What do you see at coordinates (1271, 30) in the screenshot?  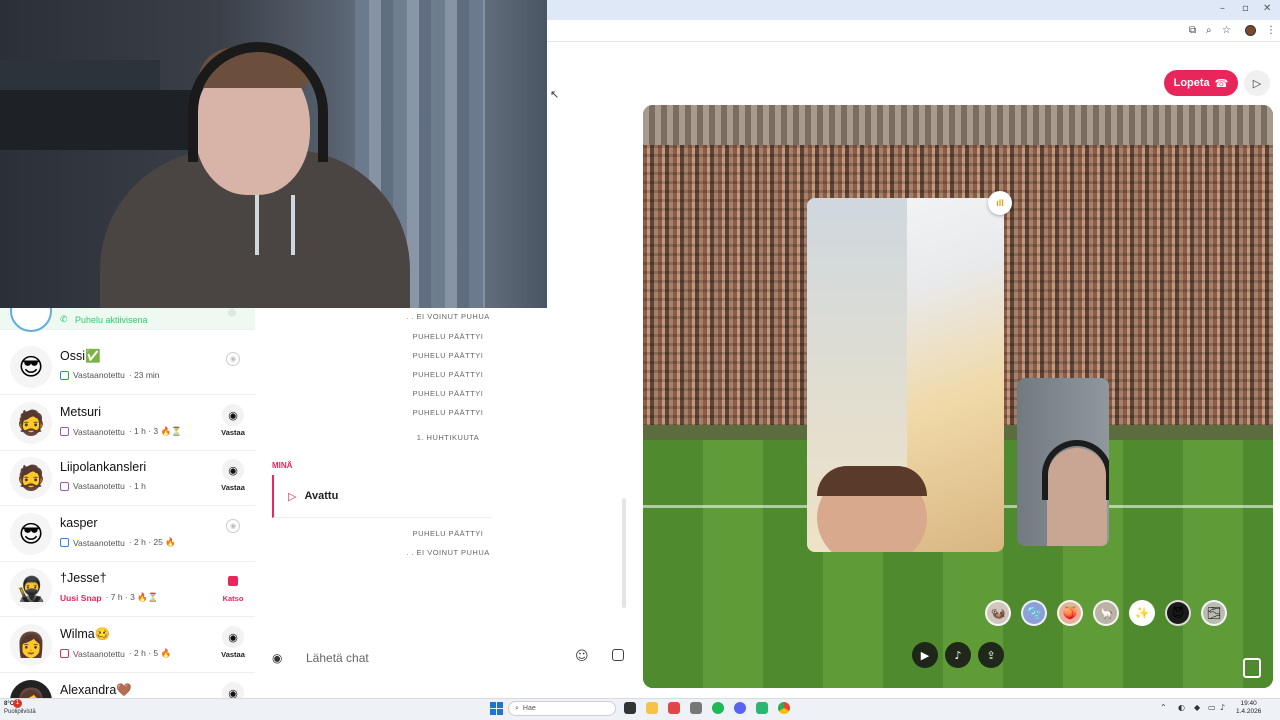 I see `browser-menu-icon: ⋮` at bounding box center [1271, 30].